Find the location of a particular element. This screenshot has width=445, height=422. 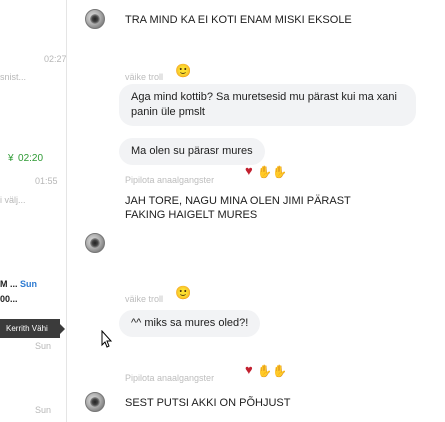

conversation-item-active: ¥ 02:20 is located at coordinates (25, 157).